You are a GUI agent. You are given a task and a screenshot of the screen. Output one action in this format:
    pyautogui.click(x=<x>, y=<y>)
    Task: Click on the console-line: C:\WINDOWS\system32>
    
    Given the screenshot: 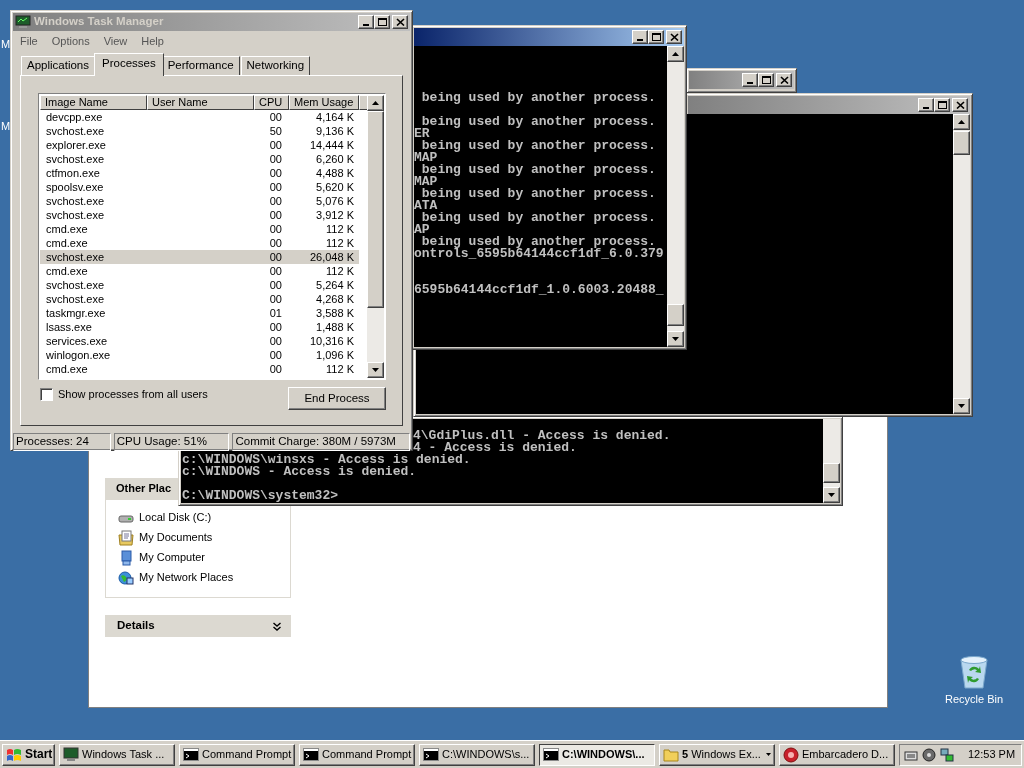 What is the action you would take?
    pyautogui.click(x=261, y=496)
    